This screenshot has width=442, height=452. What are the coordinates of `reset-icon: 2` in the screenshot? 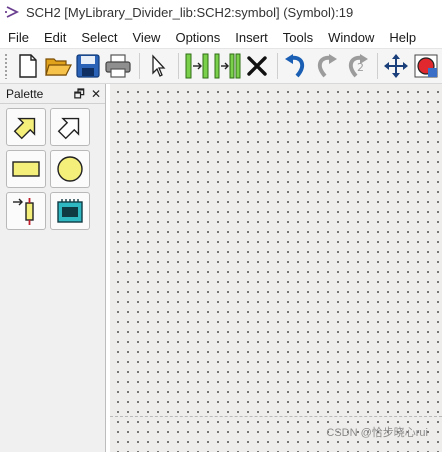 It's located at (358, 66).